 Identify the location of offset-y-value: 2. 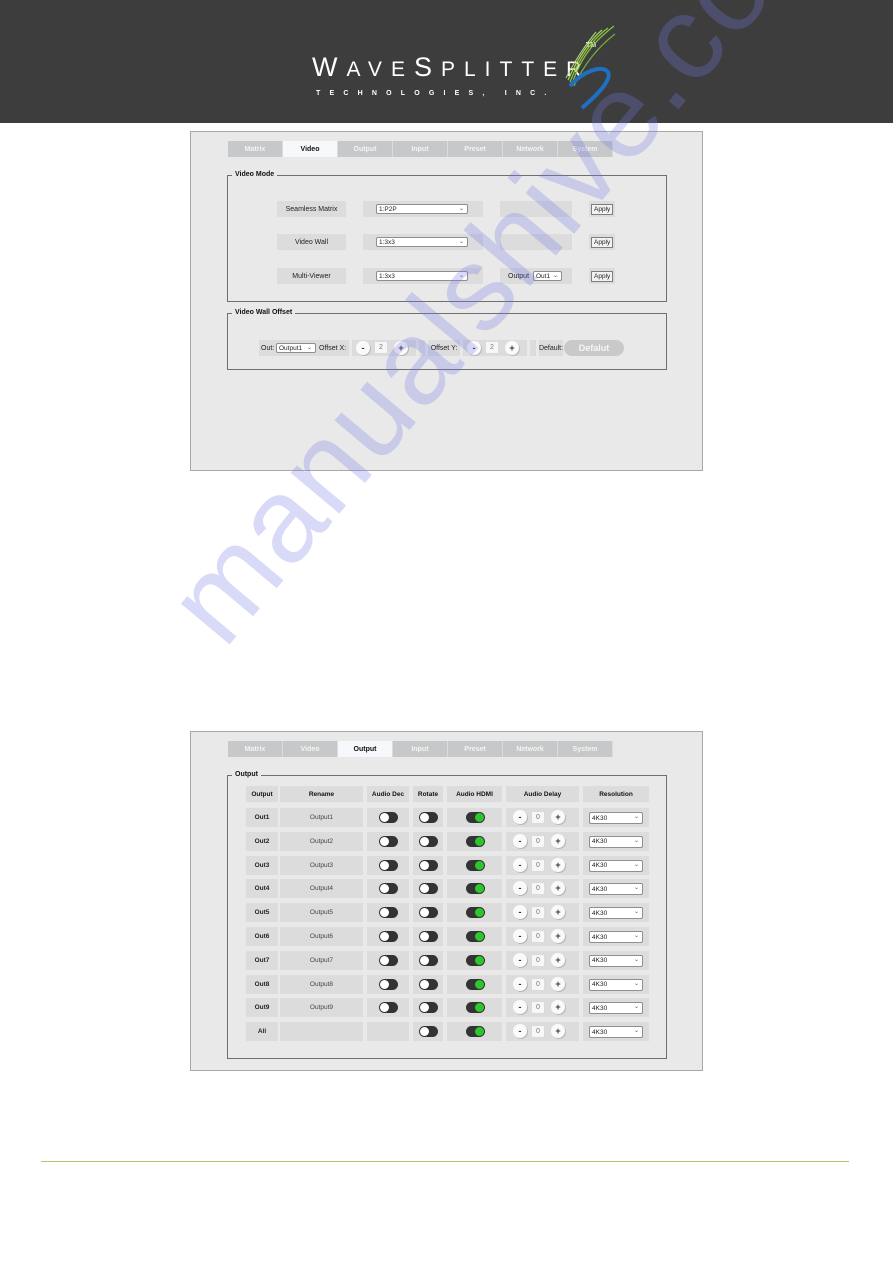
(492, 347).